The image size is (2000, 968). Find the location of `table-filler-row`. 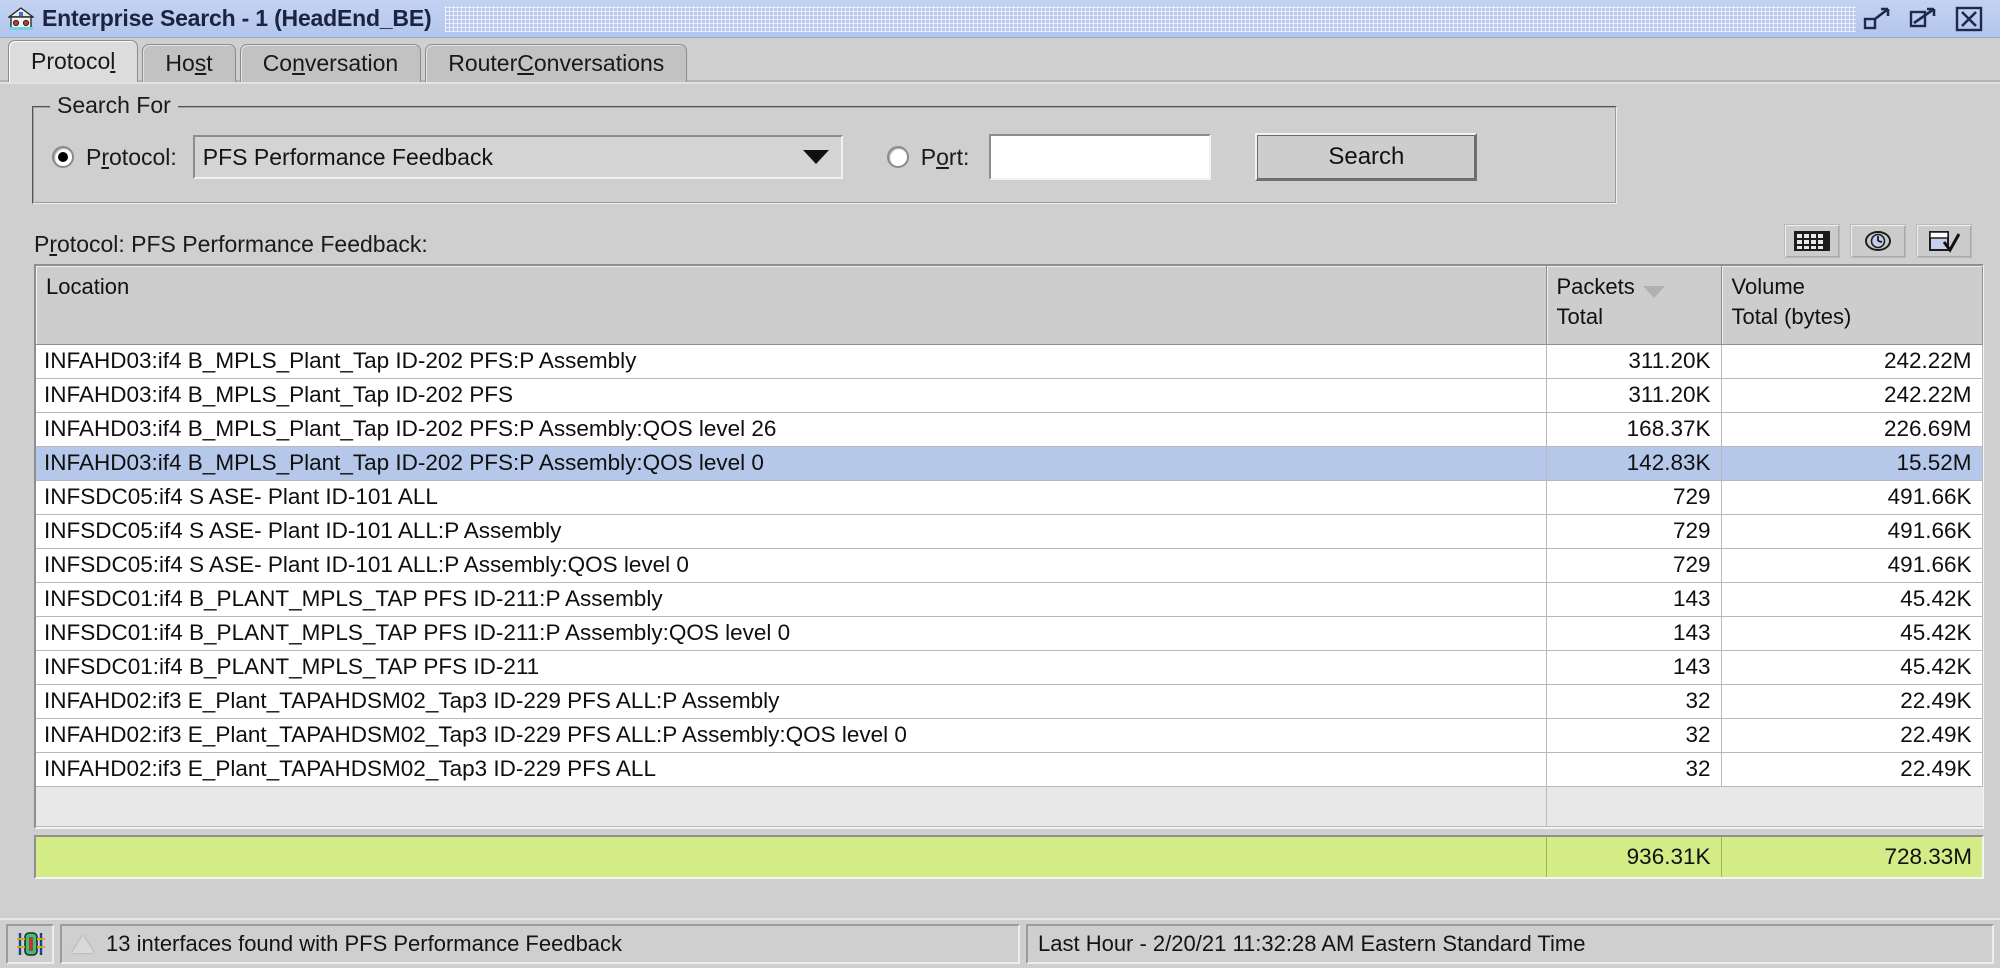

table-filler-row is located at coordinates (1009, 806).